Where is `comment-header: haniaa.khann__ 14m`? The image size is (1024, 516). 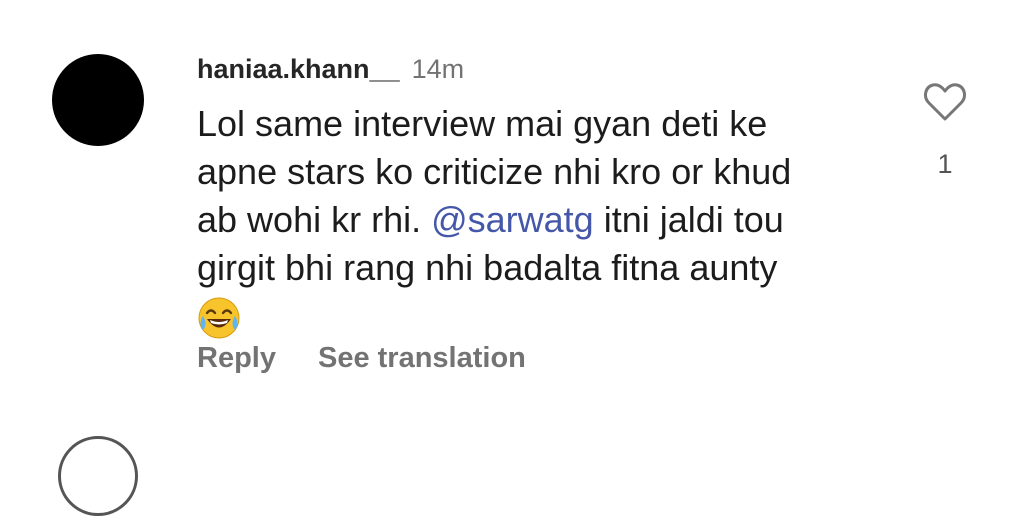
comment-header: haniaa.khann__ 14m is located at coordinates (330, 69).